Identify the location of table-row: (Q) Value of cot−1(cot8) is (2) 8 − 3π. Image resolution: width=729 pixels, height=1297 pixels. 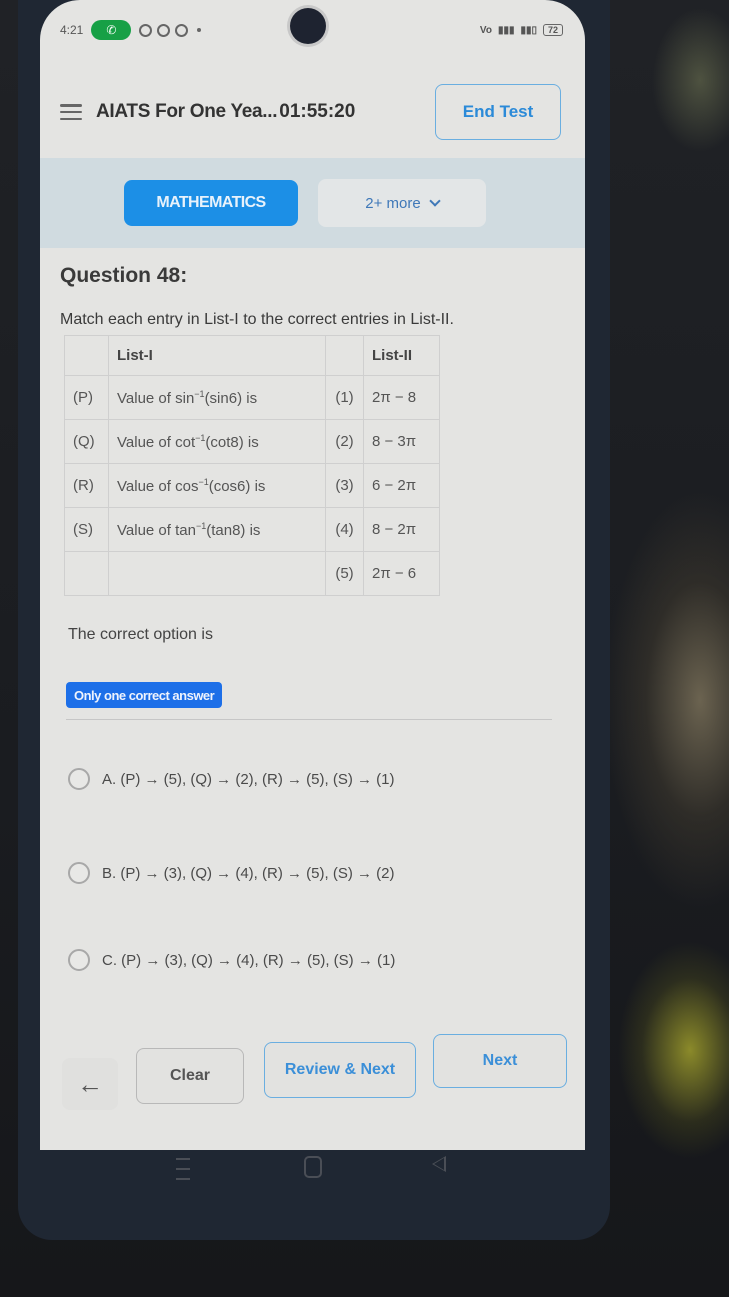
(252, 441).